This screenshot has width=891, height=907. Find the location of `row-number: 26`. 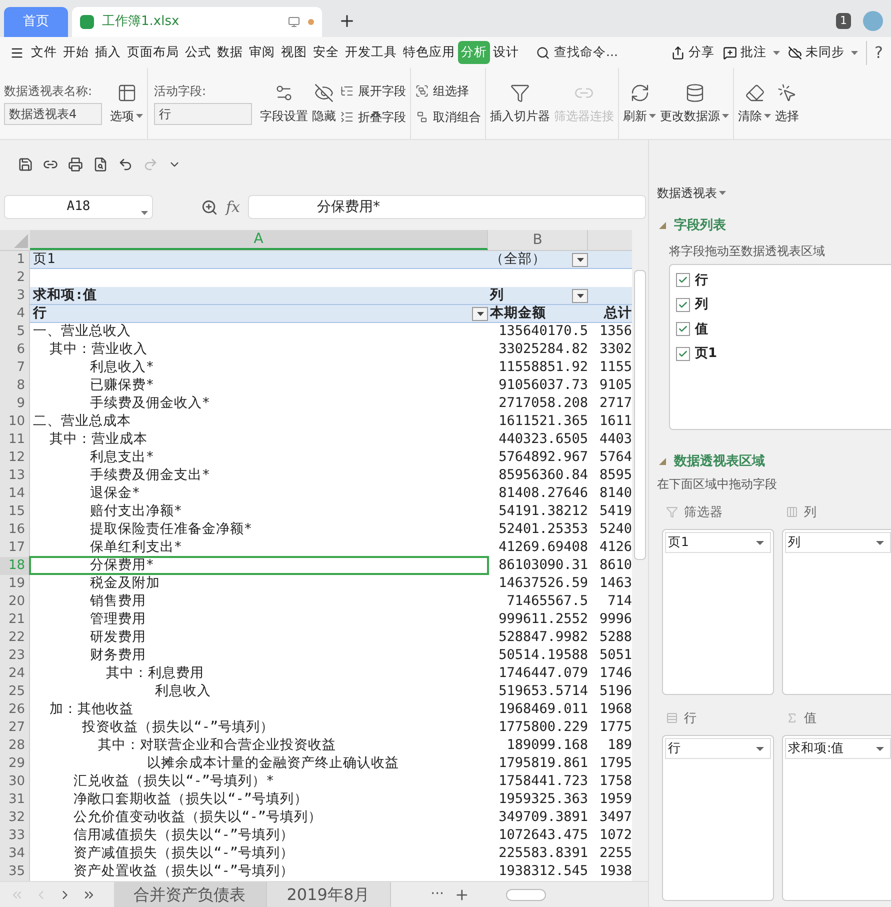

row-number: 26 is located at coordinates (15, 710).